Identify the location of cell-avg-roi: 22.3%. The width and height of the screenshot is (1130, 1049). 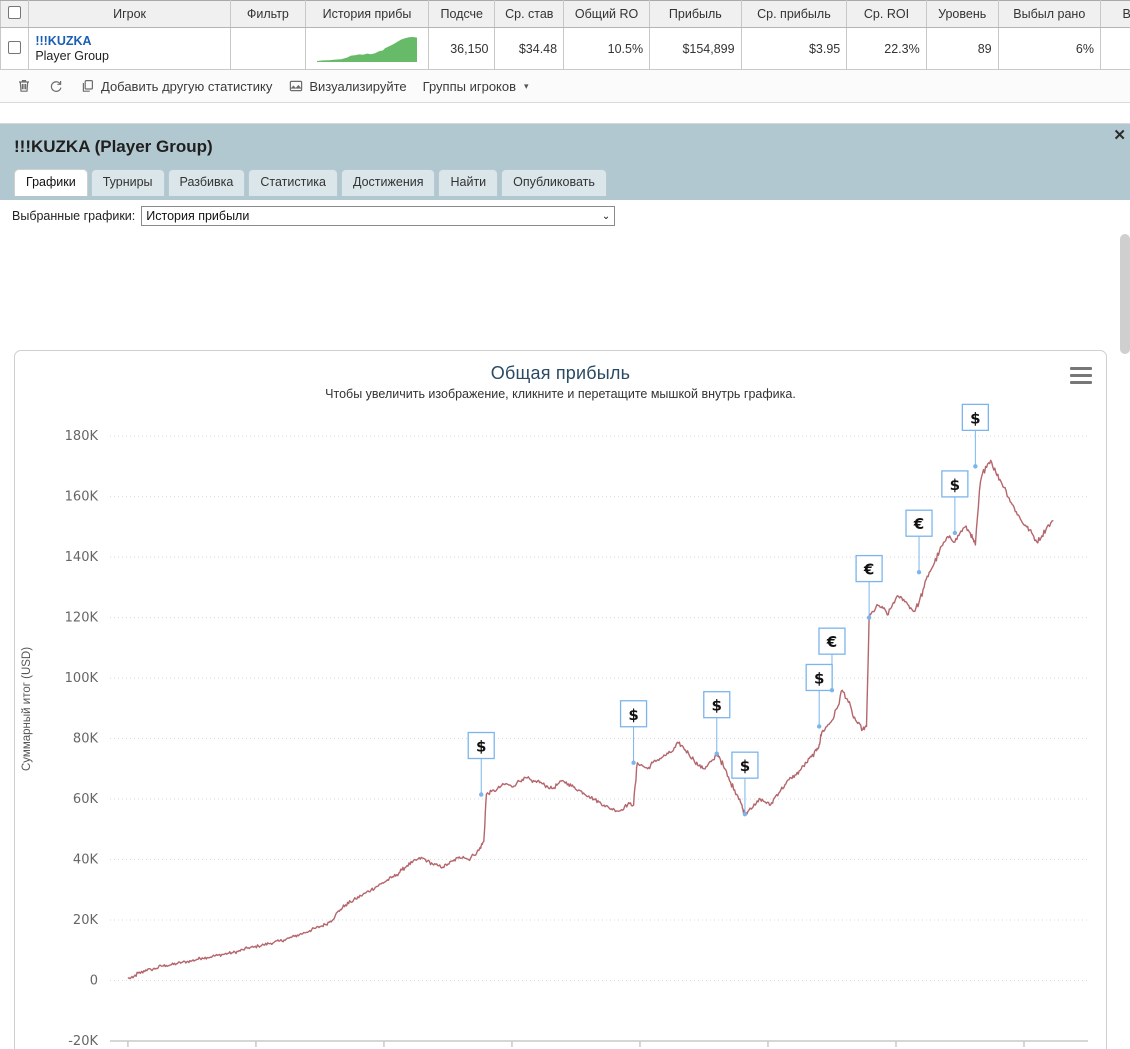
(886, 48).